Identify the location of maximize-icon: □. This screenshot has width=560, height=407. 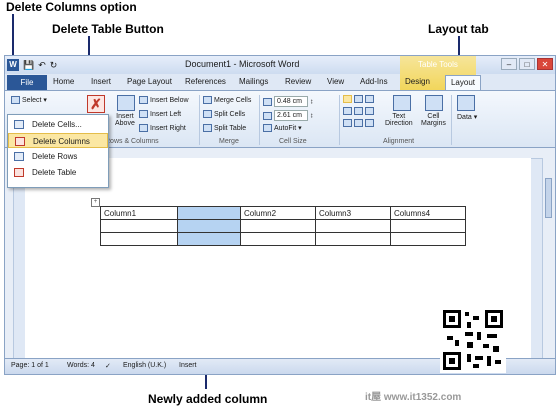
(527, 64).